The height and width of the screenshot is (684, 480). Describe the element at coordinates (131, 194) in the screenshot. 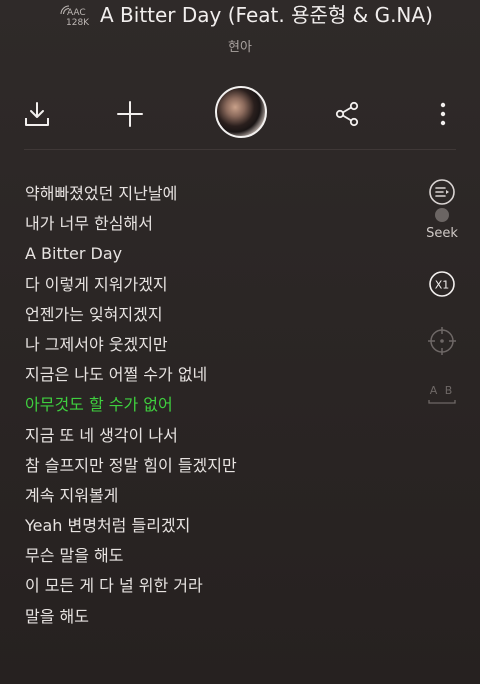

I see `lyric-line: 약해빠졌었던 지난날에` at that location.